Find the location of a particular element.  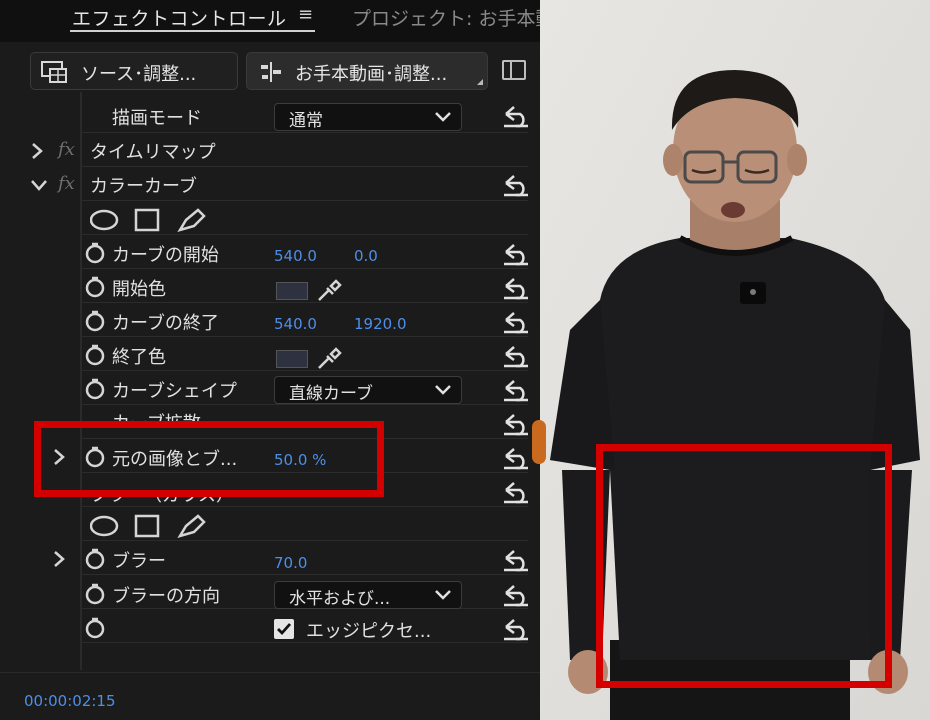

blur-label: ブラー is located at coordinates (139, 561).